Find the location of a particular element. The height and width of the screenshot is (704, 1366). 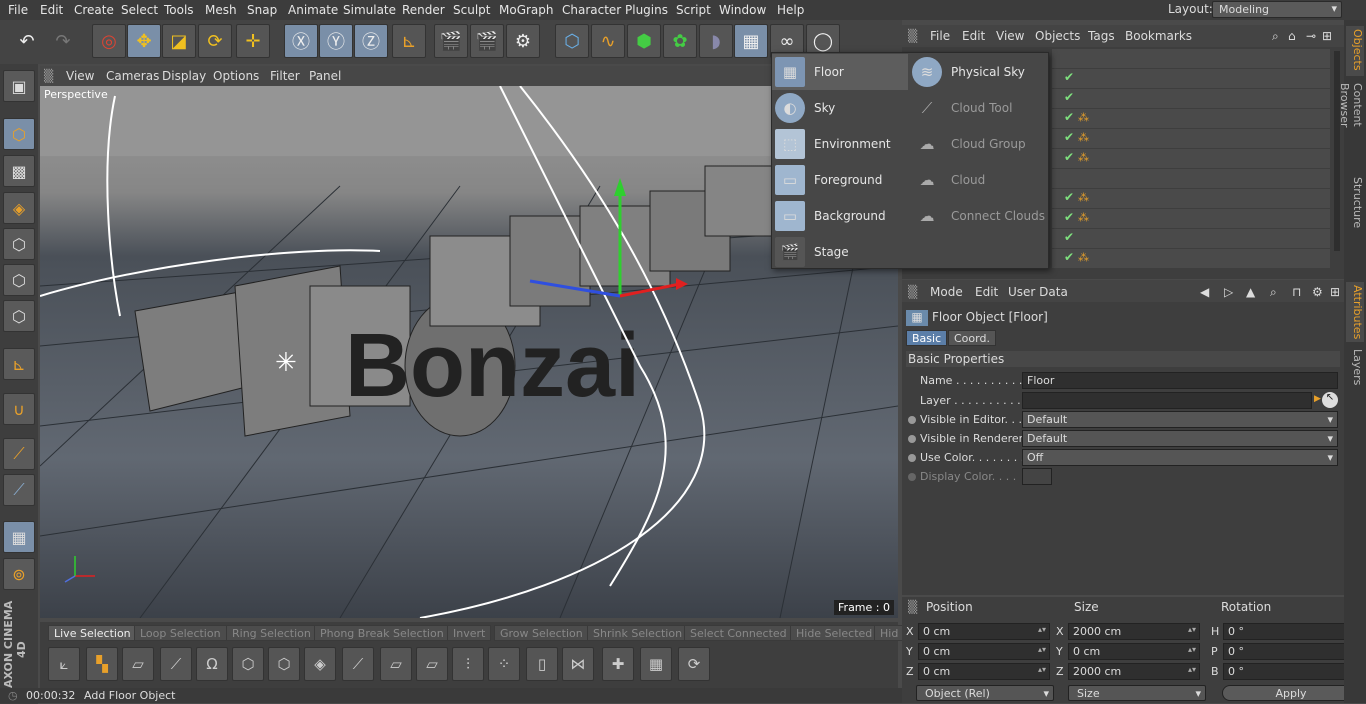

live-selection-button: Live Selection is located at coordinates (92, 633).